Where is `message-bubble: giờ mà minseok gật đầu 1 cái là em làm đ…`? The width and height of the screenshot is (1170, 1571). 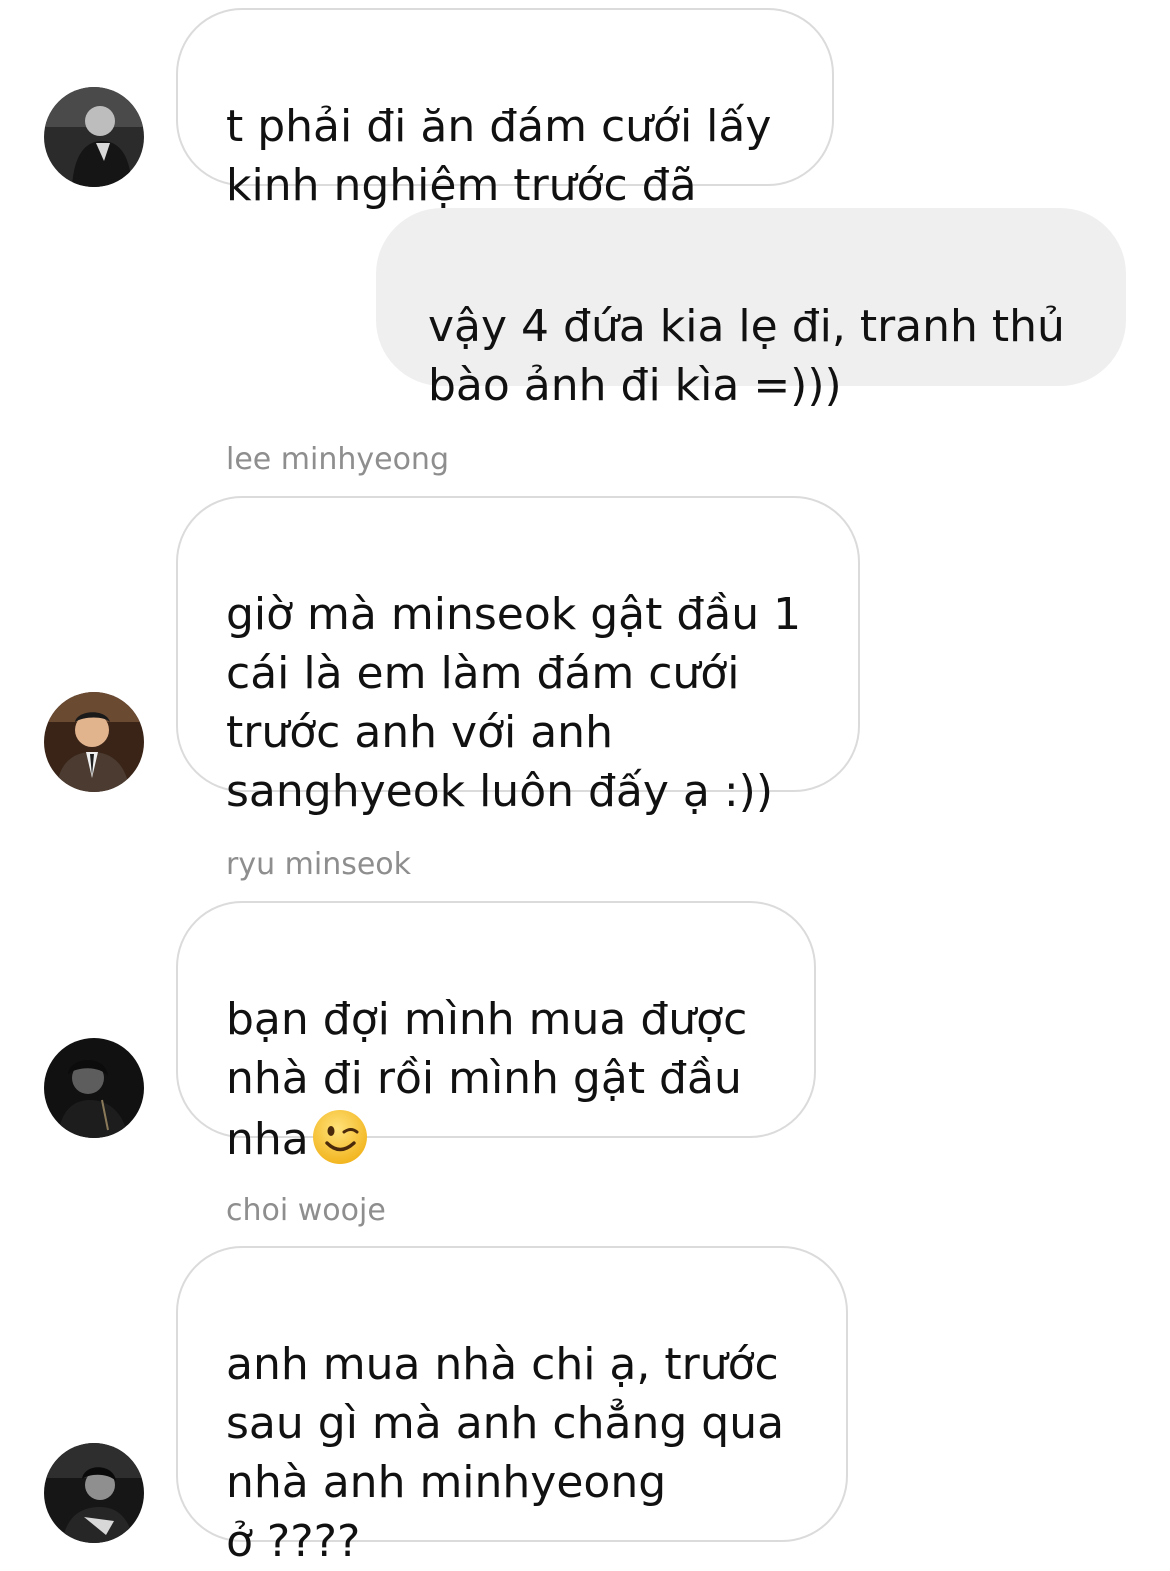
message-bubble: giờ mà minseok gật đầu 1 cái là em làm đ… is located at coordinates (518, 656).